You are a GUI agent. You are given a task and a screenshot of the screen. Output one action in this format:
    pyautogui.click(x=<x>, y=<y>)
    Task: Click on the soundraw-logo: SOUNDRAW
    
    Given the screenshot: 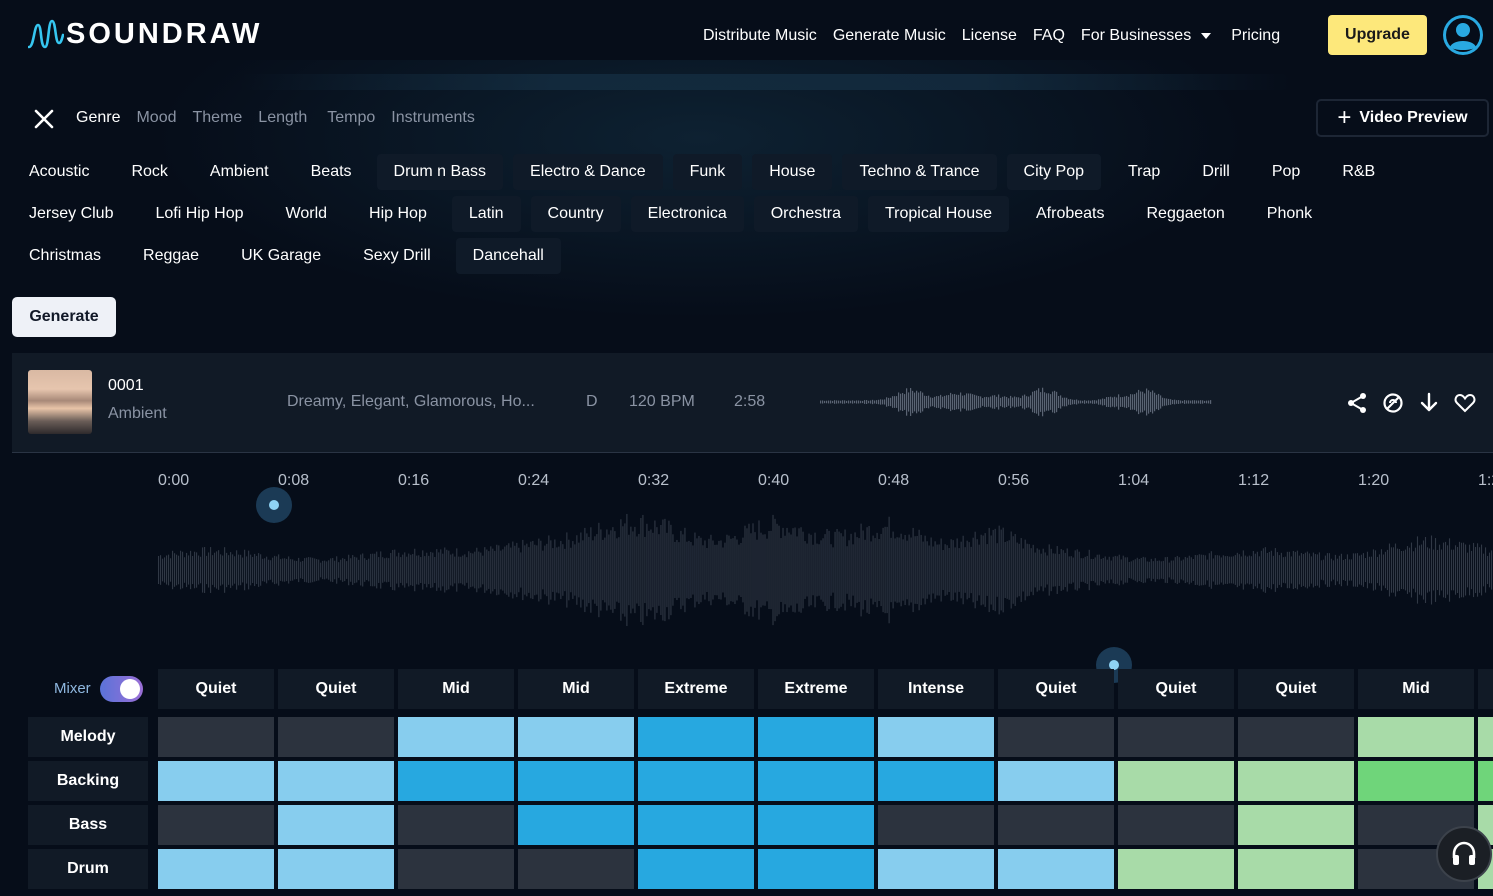 What is the action you would take?
    pyautogui.click(x=145, y=34)
    